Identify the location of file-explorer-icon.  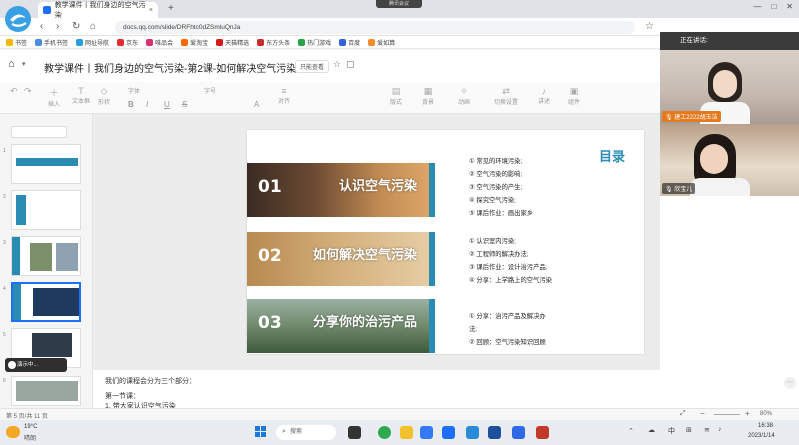
(406, 432).